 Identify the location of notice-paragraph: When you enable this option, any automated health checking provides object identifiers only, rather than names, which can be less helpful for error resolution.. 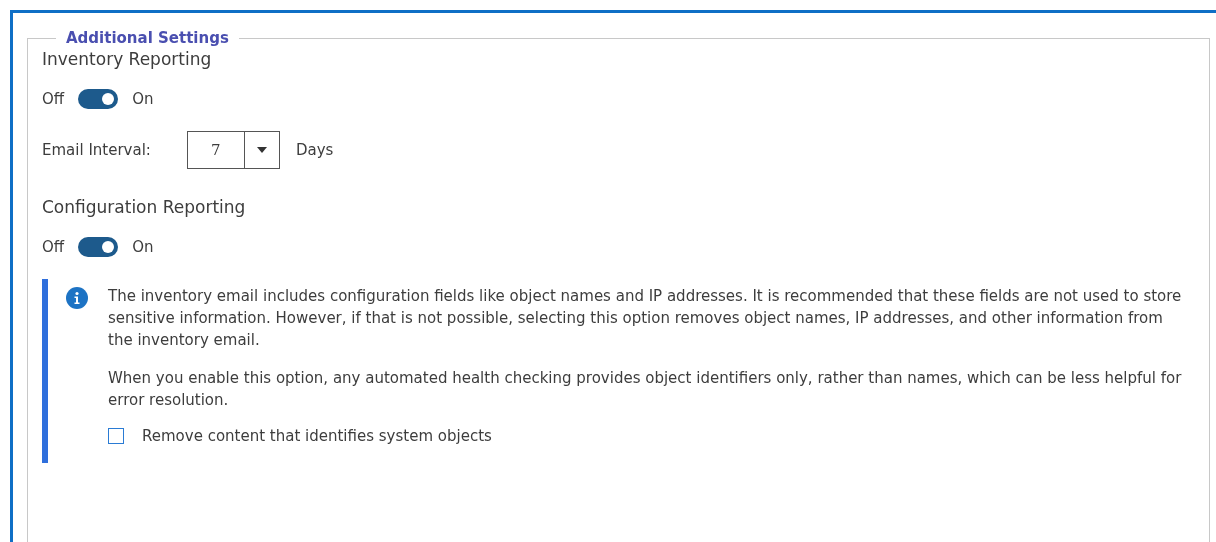
(645, 389).